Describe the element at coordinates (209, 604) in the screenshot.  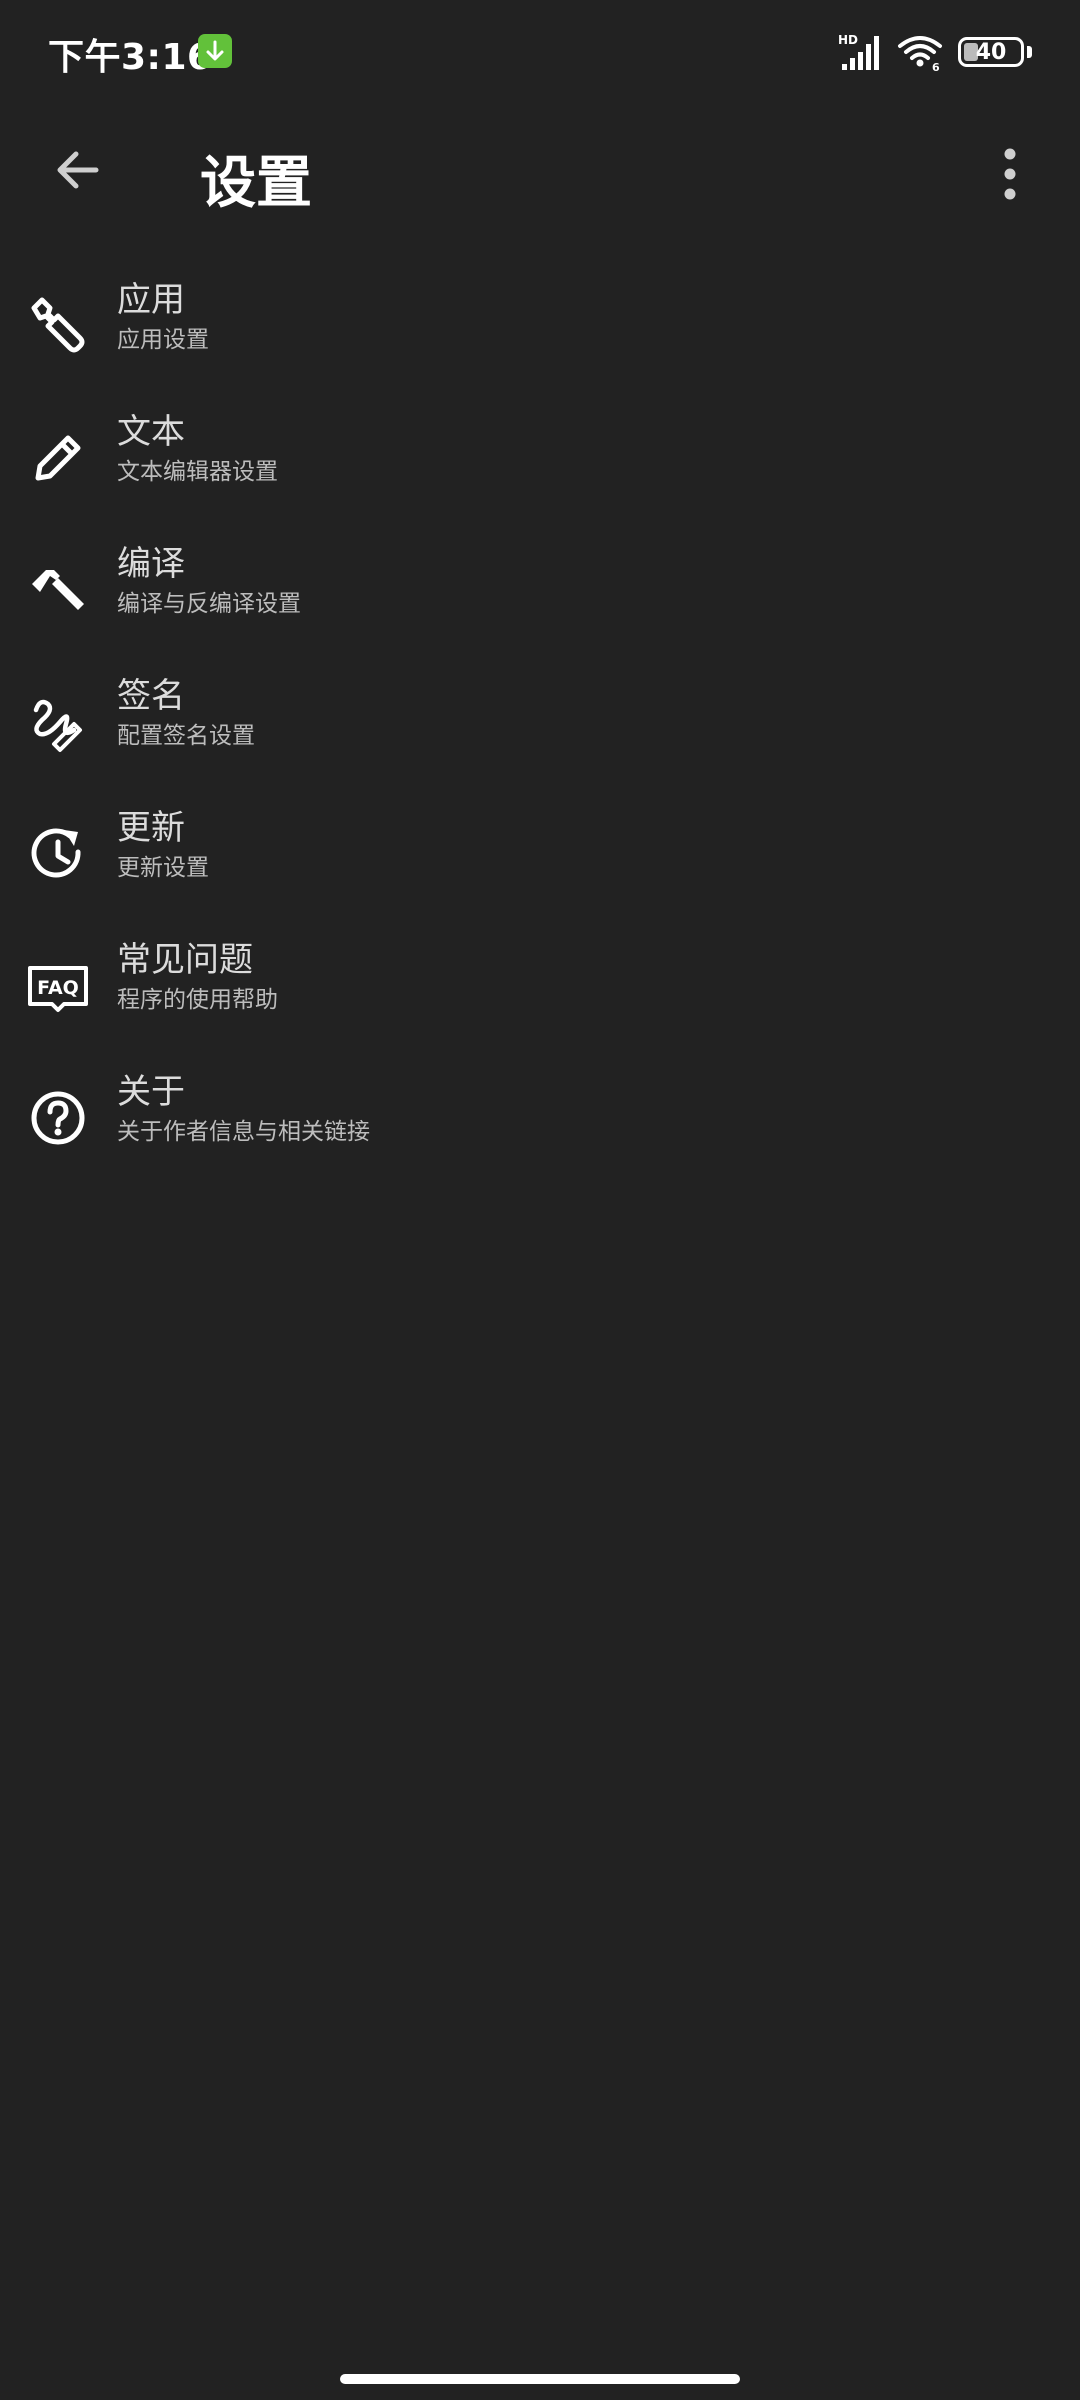
I see `settings-item-subtitle: 编译与反编译设置` at that location.